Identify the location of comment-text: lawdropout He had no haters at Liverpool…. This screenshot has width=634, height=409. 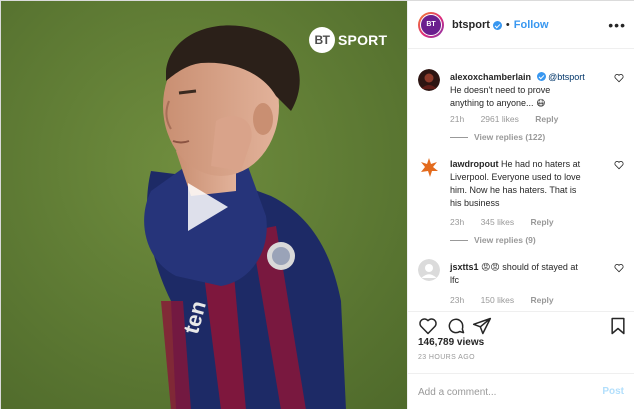
(530, 184).